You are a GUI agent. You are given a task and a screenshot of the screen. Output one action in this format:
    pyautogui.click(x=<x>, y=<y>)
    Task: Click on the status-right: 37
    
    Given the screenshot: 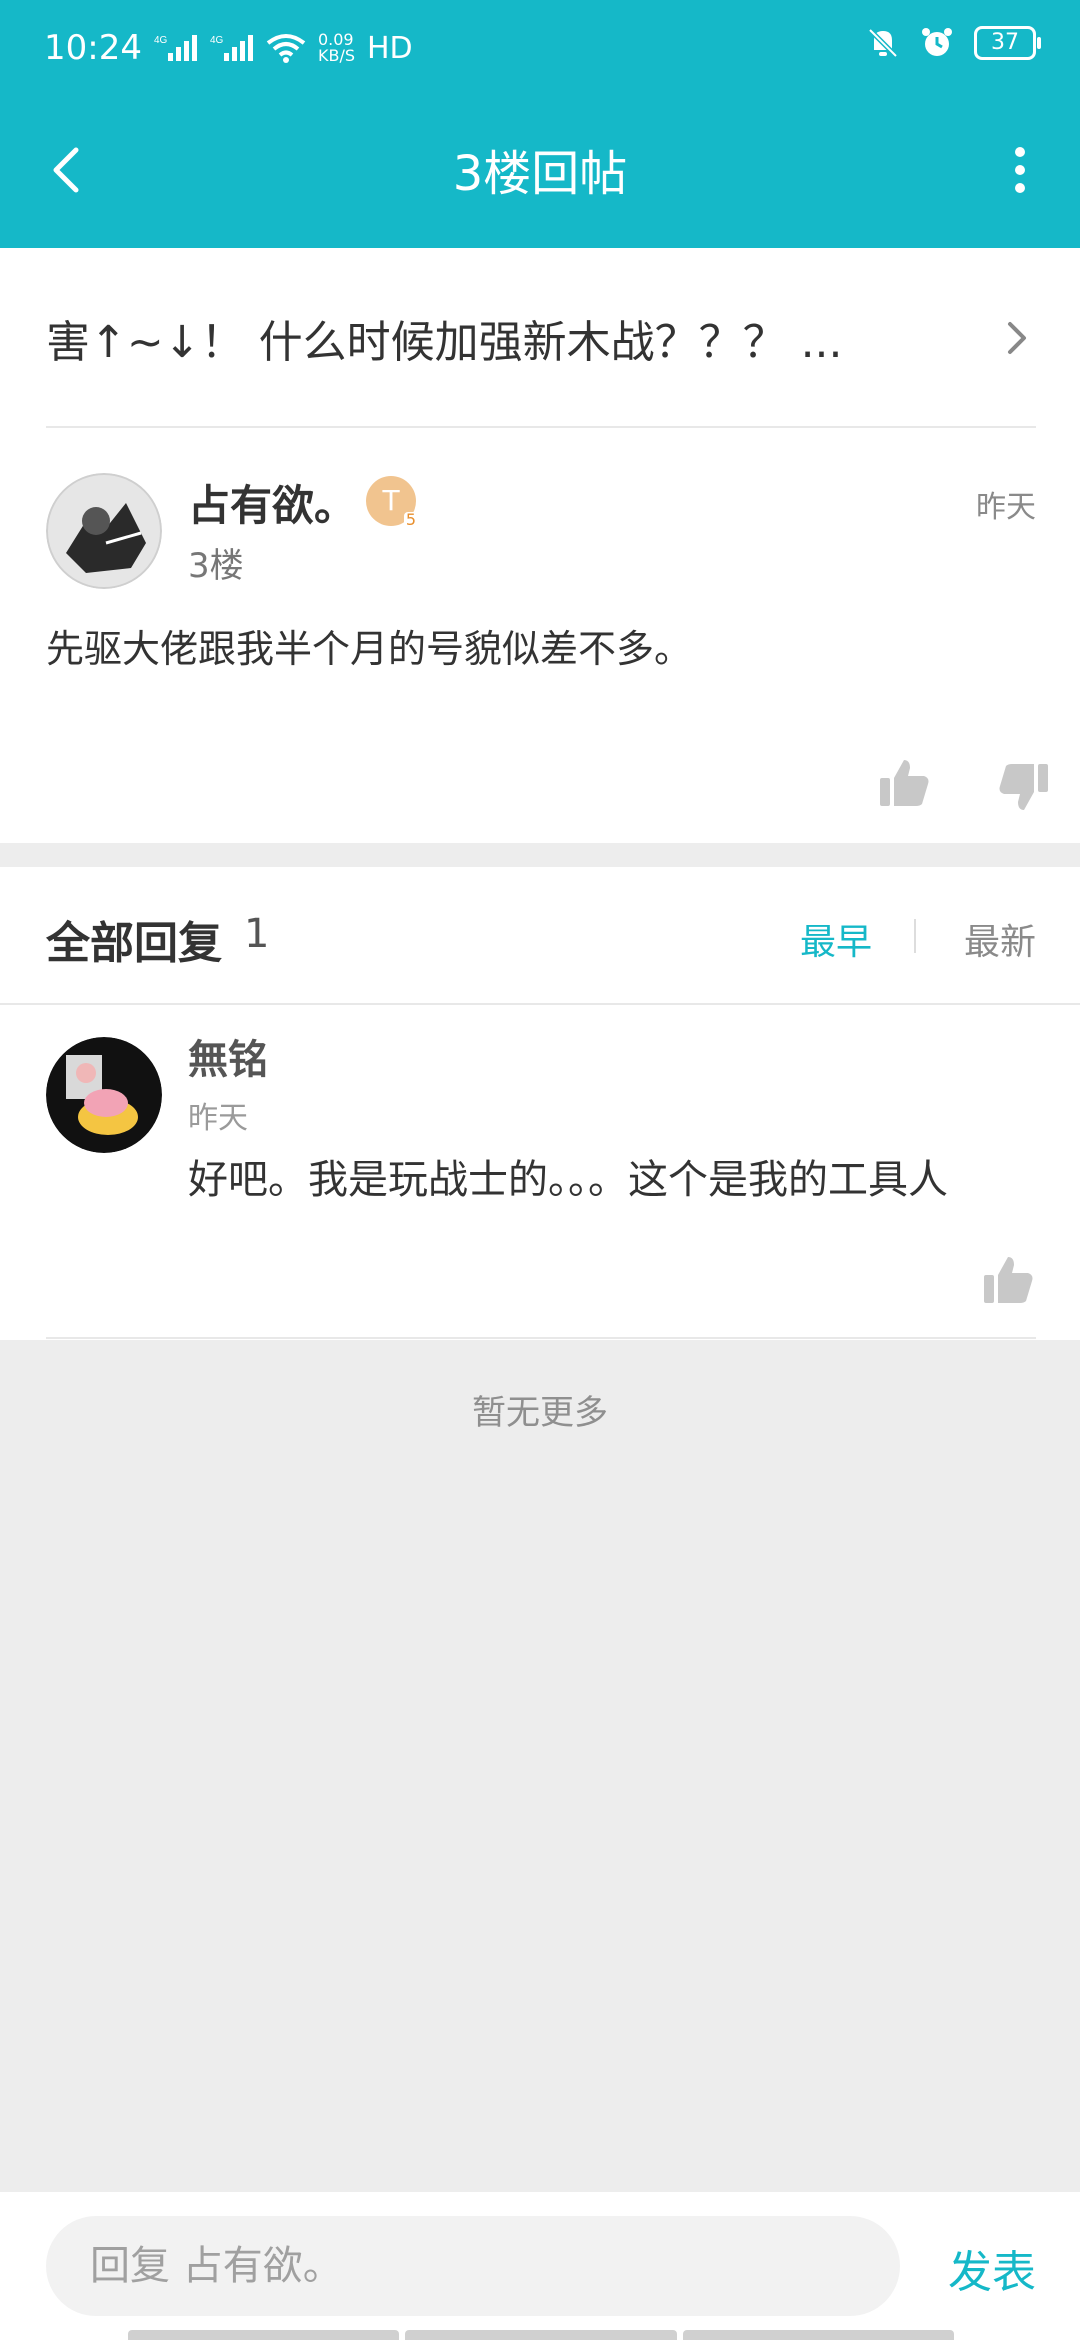 What is the action you would take?
    pyautogui.click(x=953, y=43)
    